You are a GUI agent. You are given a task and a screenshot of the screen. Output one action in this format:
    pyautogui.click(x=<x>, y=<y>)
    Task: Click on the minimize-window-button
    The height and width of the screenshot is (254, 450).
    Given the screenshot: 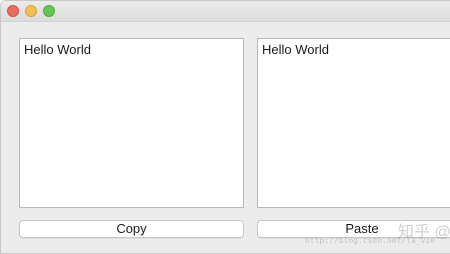 What is the action you would take?
    pyautogui.click(x=31, y=11)
    